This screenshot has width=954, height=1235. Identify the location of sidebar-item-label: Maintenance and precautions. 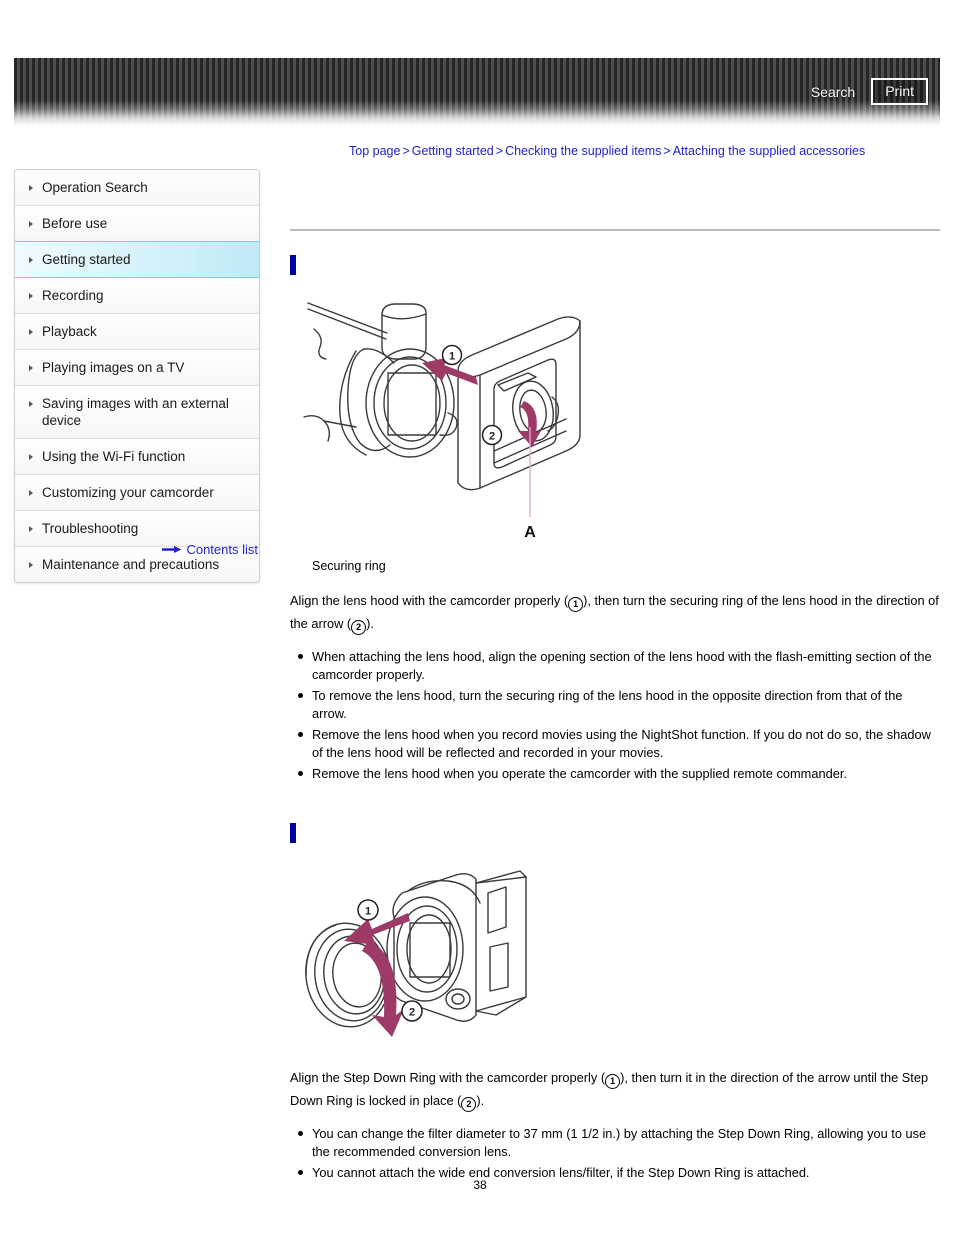
(131, 564).